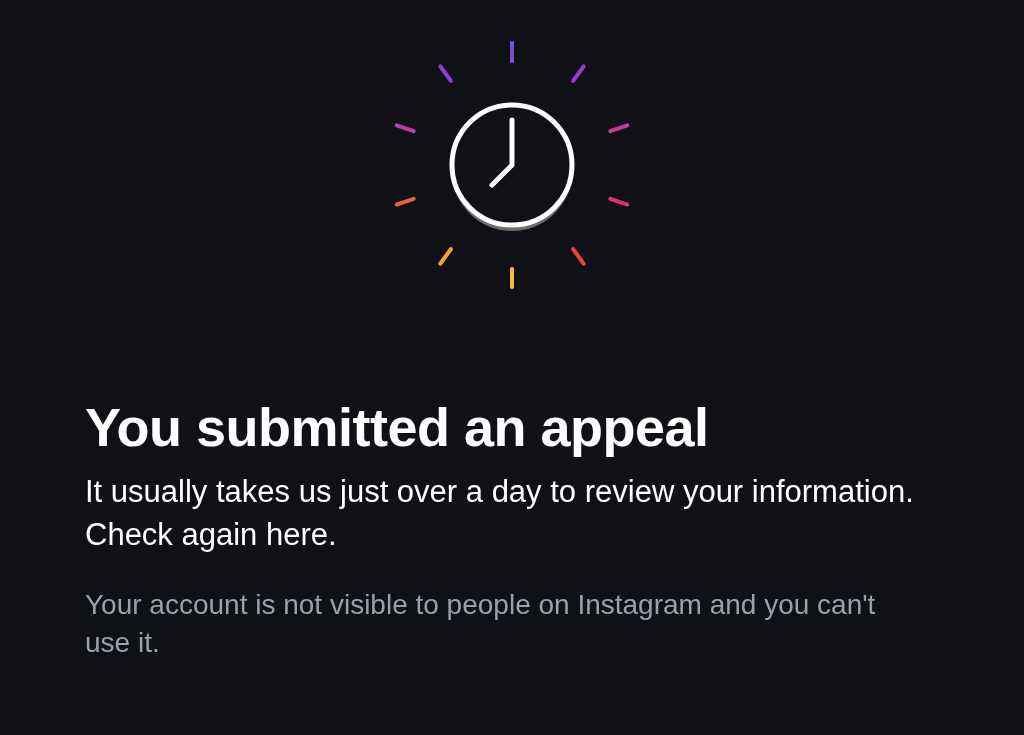 Image resolution: width=1024 pixels, height=735 pixels. What do you see at coordinates (397, 427) in the screenshot?
I see `heading: You submitted an appeal` at bounding box center [397, 427].